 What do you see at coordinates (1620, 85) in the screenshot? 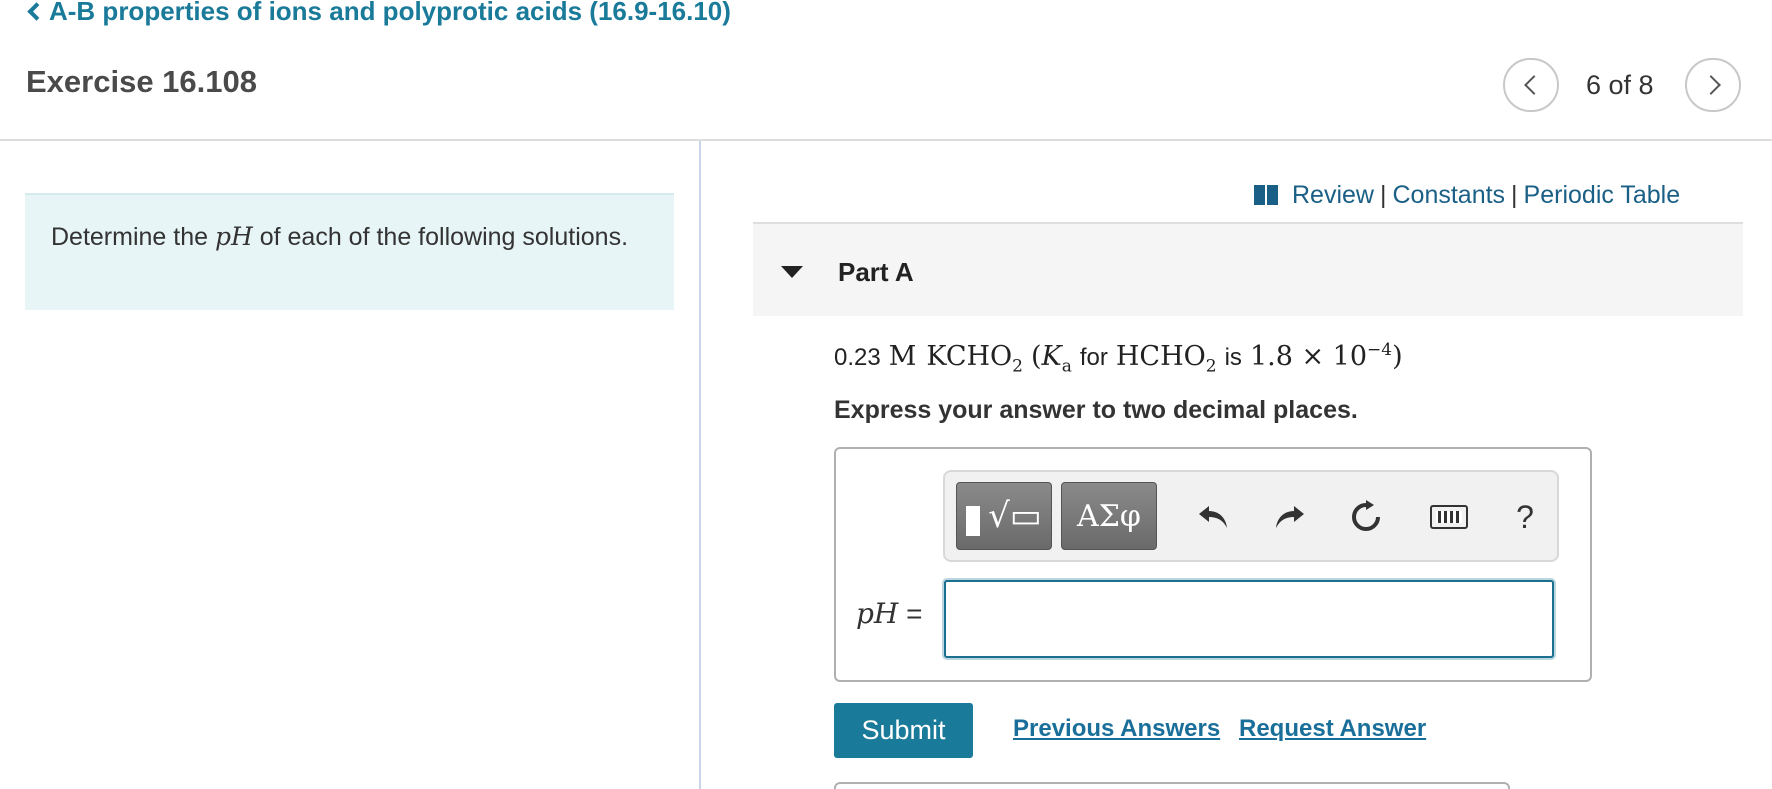
I see `page-counter: 6 of 8` at bounding box center [1620, 85].